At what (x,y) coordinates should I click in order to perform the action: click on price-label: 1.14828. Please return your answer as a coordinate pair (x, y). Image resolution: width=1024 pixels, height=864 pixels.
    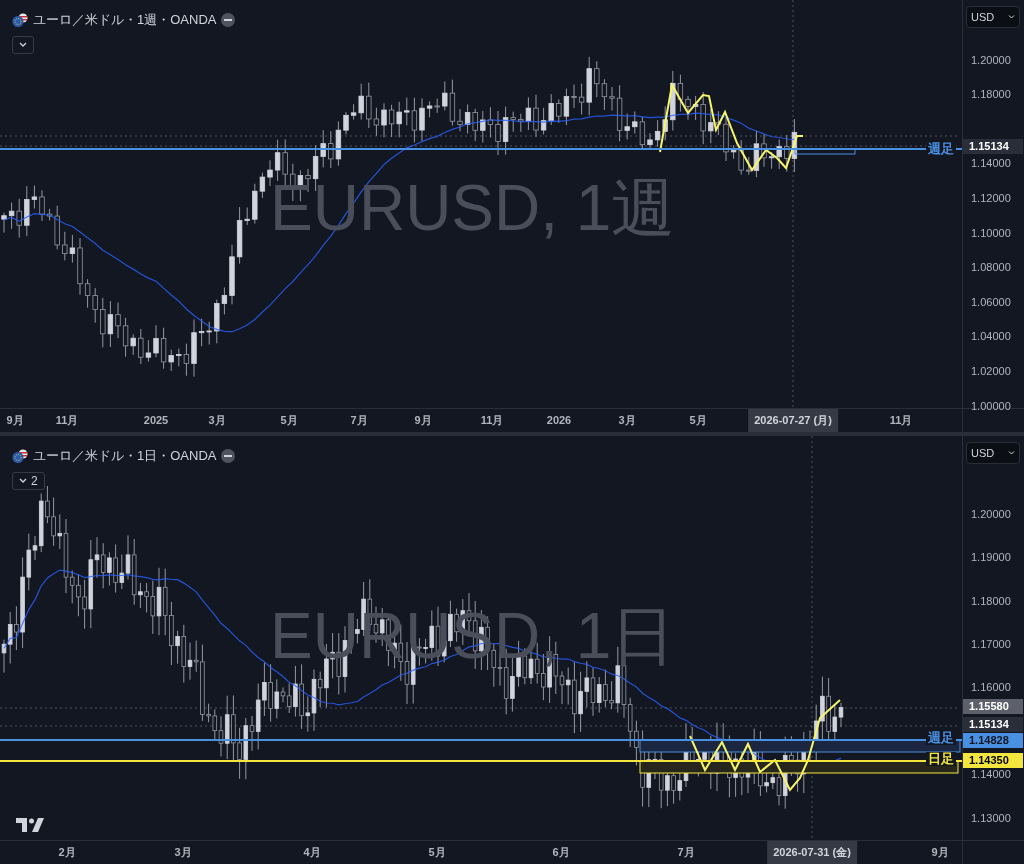
    Looking at the image, I should click on (993, 740).